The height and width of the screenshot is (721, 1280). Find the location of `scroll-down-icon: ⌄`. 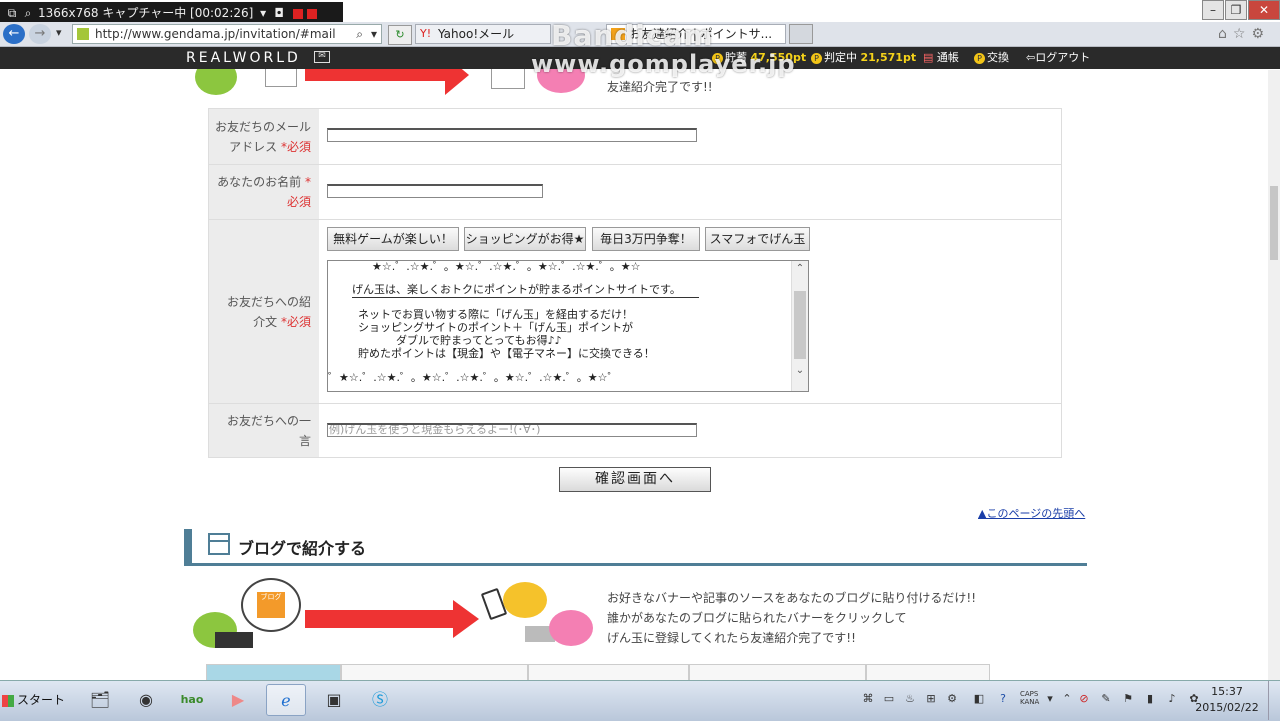

scroll-down-icon: ⌄ is located at coordinates (800, 372).